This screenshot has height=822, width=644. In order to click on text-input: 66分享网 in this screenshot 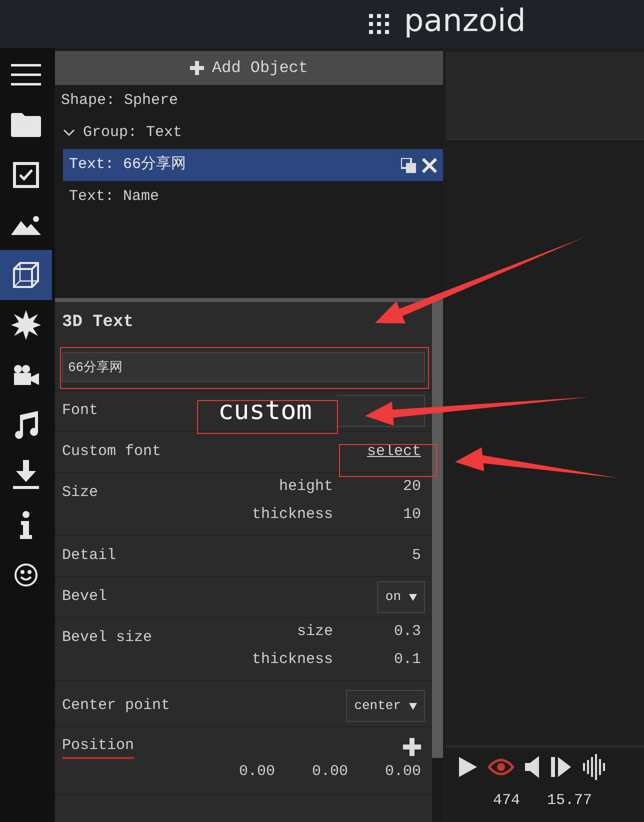, I will do `click(243, 367)`.